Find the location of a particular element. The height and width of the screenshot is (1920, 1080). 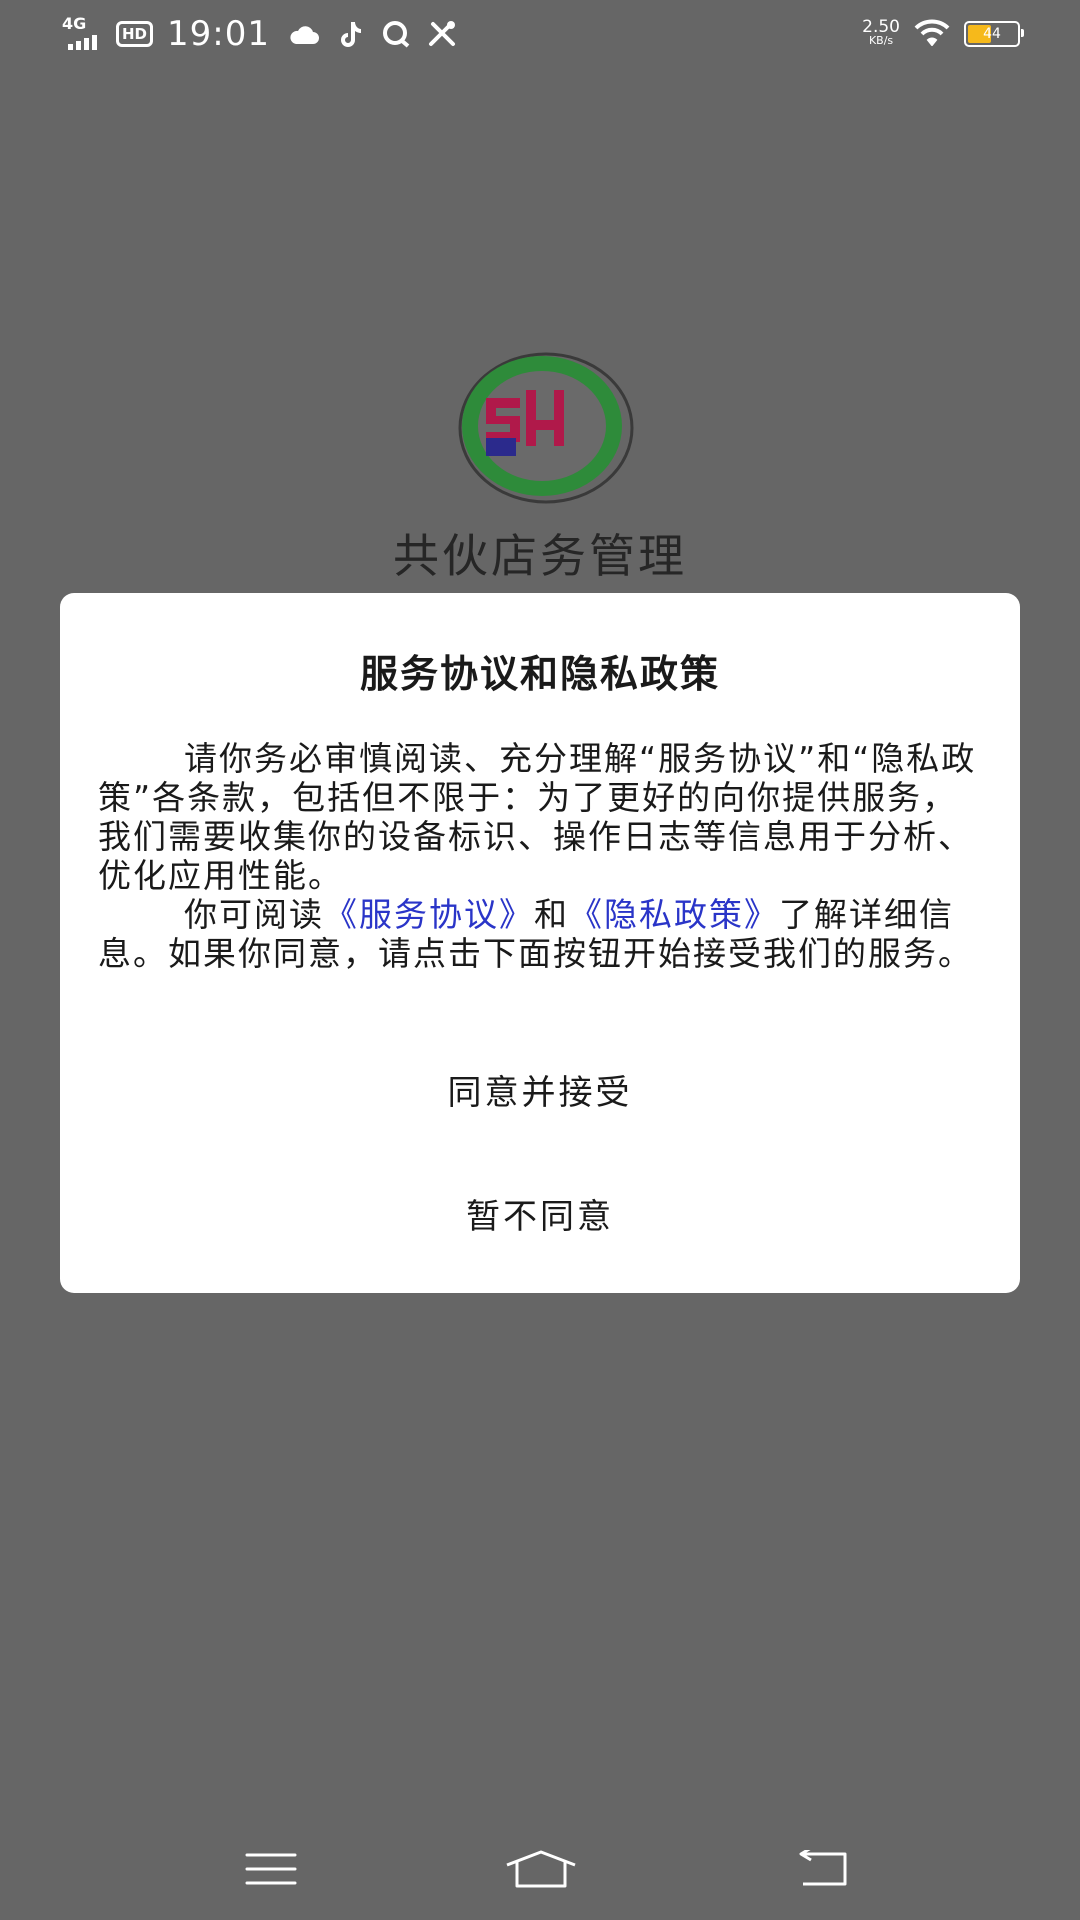

service-agreement-link: 《服务协议》 is located at coordinates (429, 914).